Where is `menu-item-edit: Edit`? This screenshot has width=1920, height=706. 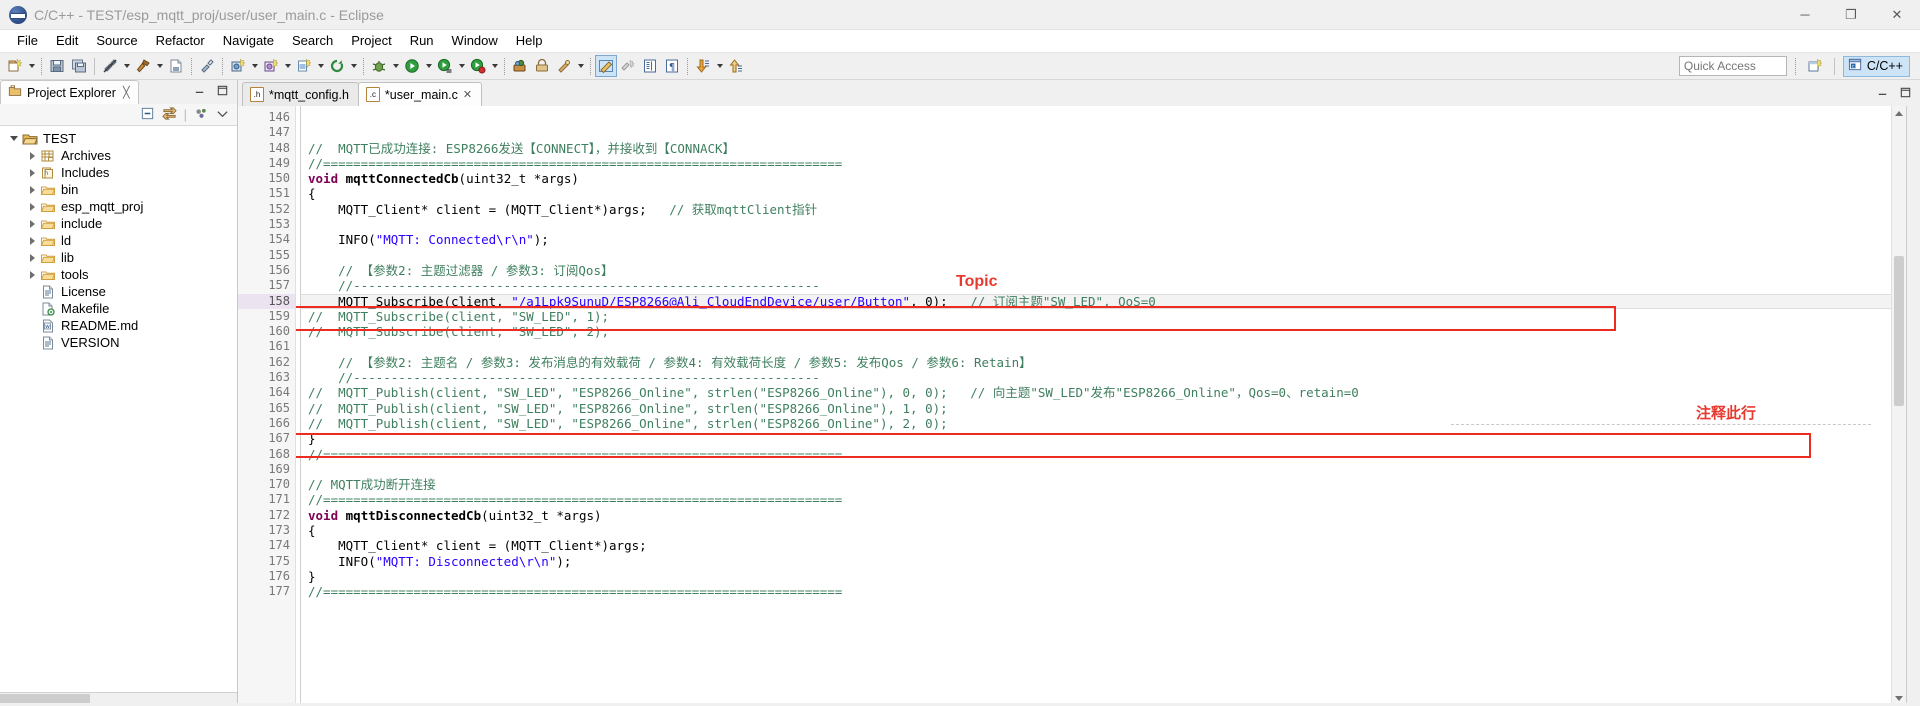 menu-item-edit: Edit is located at coordinates (67, 41).